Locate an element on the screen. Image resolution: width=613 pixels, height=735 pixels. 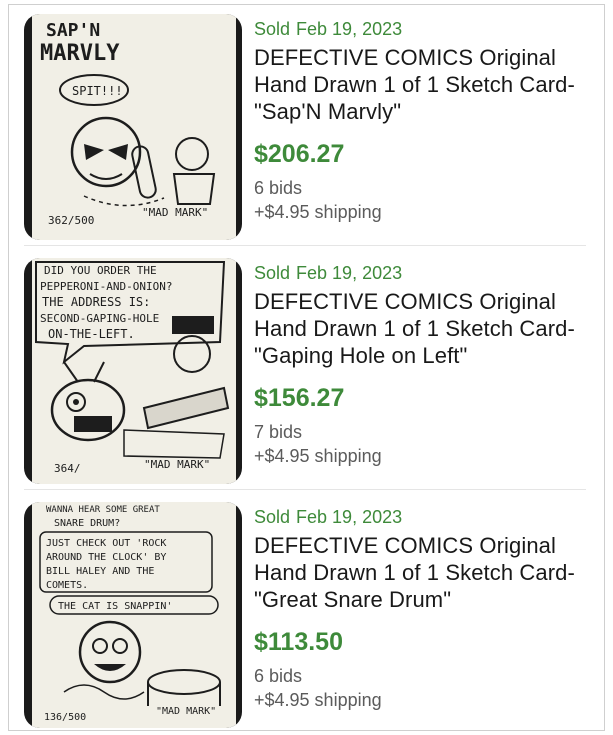
listing-thumbnail: SAP'N MARVLY SPIT!!! 362/500 "MAD MARK" is located at coordinates (133, 127).